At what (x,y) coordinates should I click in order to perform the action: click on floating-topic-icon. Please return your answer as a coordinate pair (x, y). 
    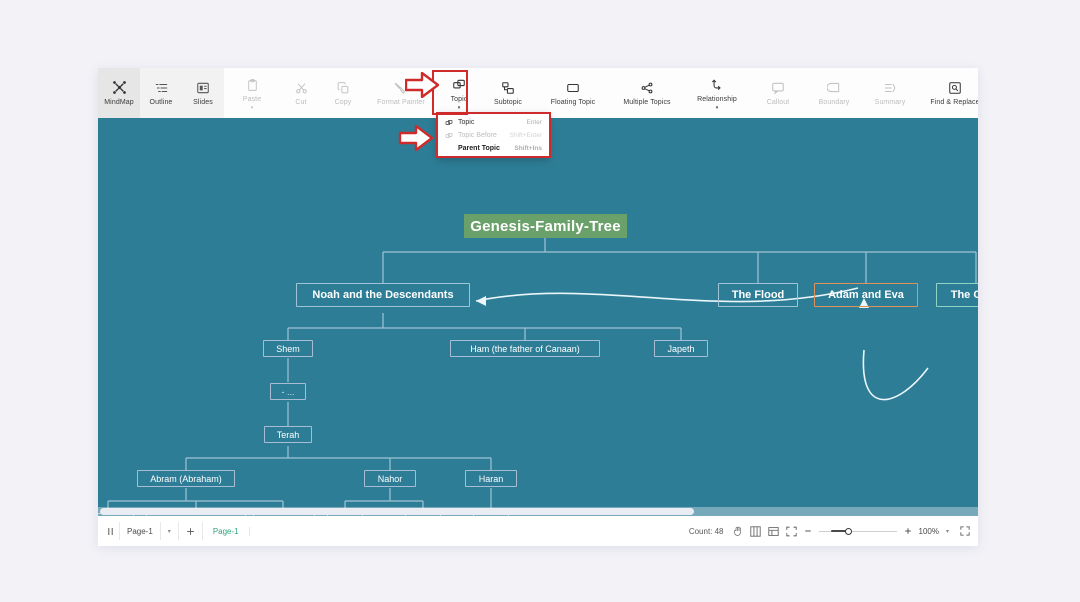
    Looking at the image, I should click on (573, 87).